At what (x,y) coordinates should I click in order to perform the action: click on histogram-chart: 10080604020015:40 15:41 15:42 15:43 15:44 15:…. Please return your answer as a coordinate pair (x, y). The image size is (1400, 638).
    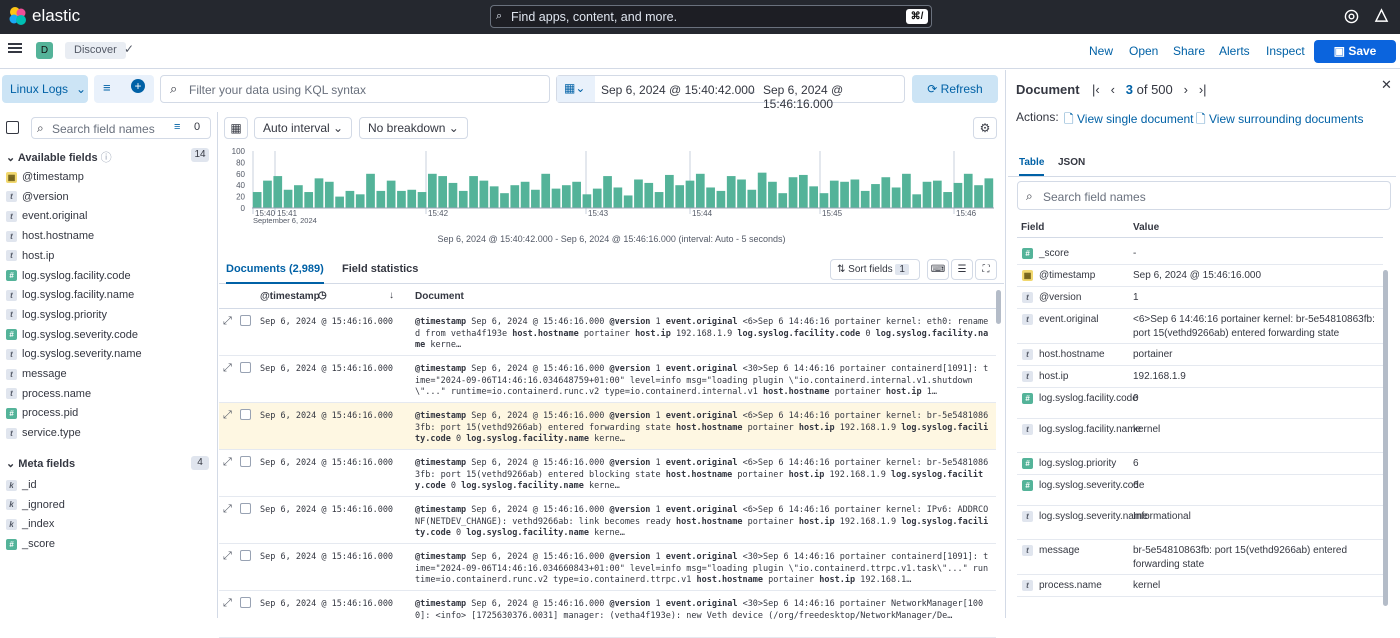
    Looking at the image, I should click on (611, 195).